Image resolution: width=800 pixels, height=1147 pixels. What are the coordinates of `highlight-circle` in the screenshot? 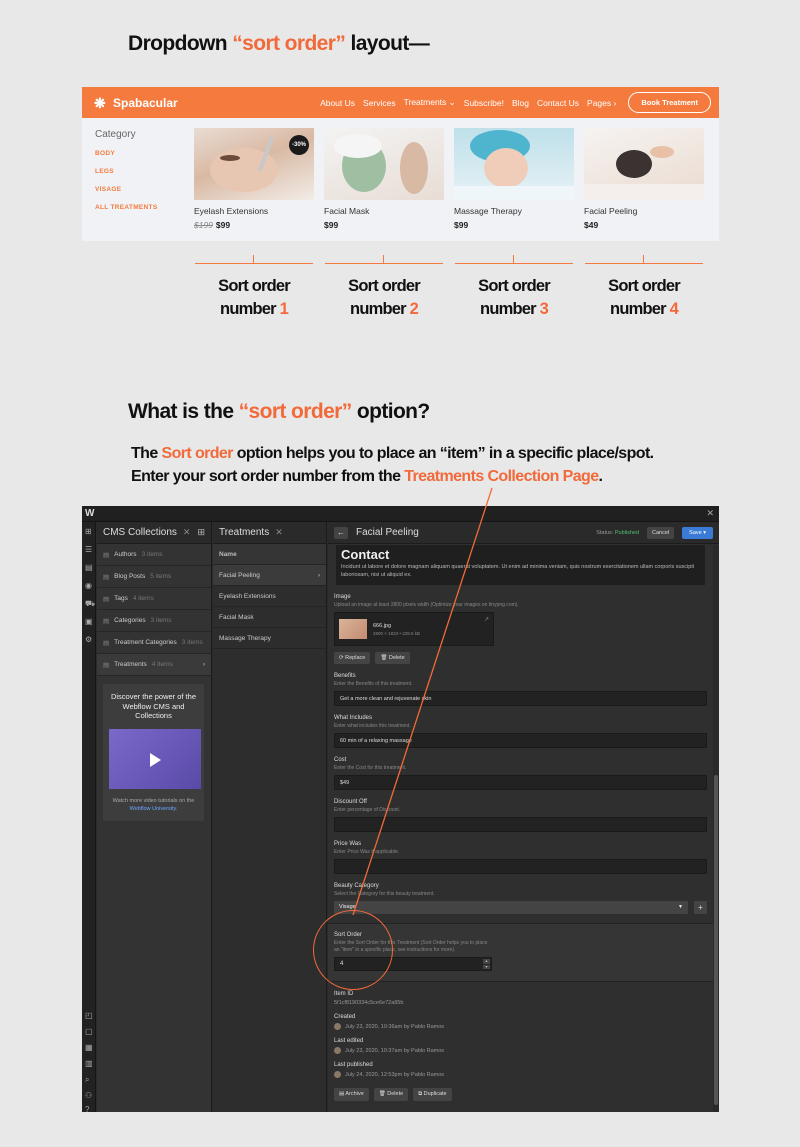 It's located at (353, 950).